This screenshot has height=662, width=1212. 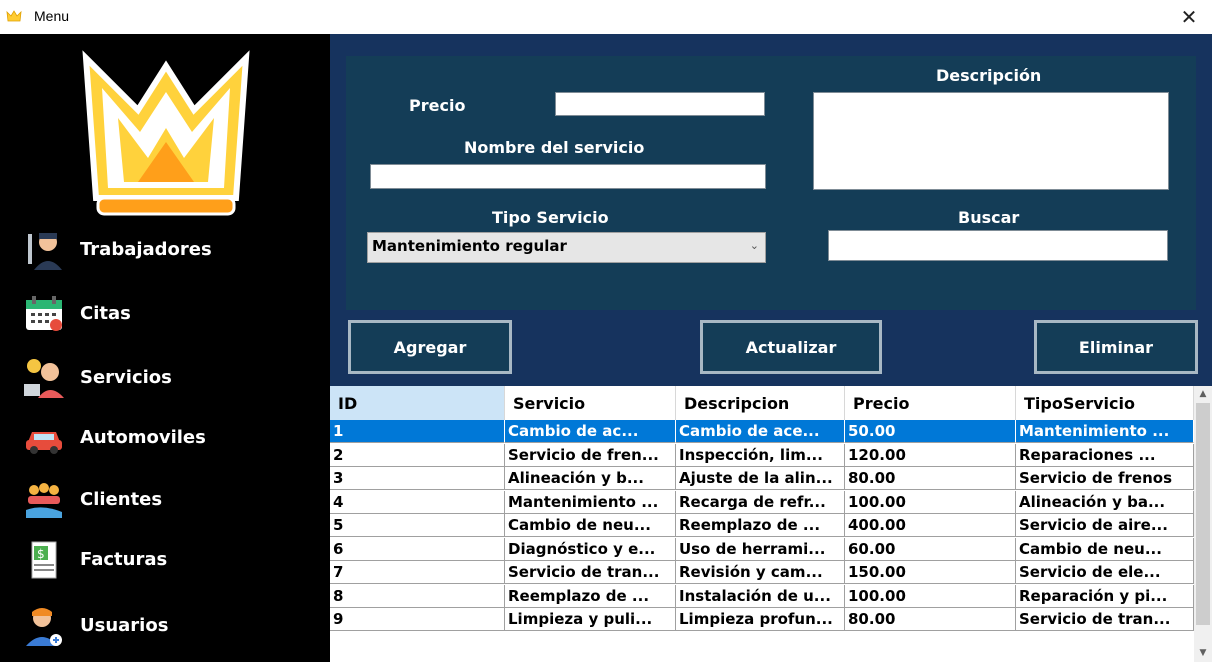 What do you see at coordinates (660, 104) in the screenshot?
I see `precio-input` at bounding box center [660, 104].